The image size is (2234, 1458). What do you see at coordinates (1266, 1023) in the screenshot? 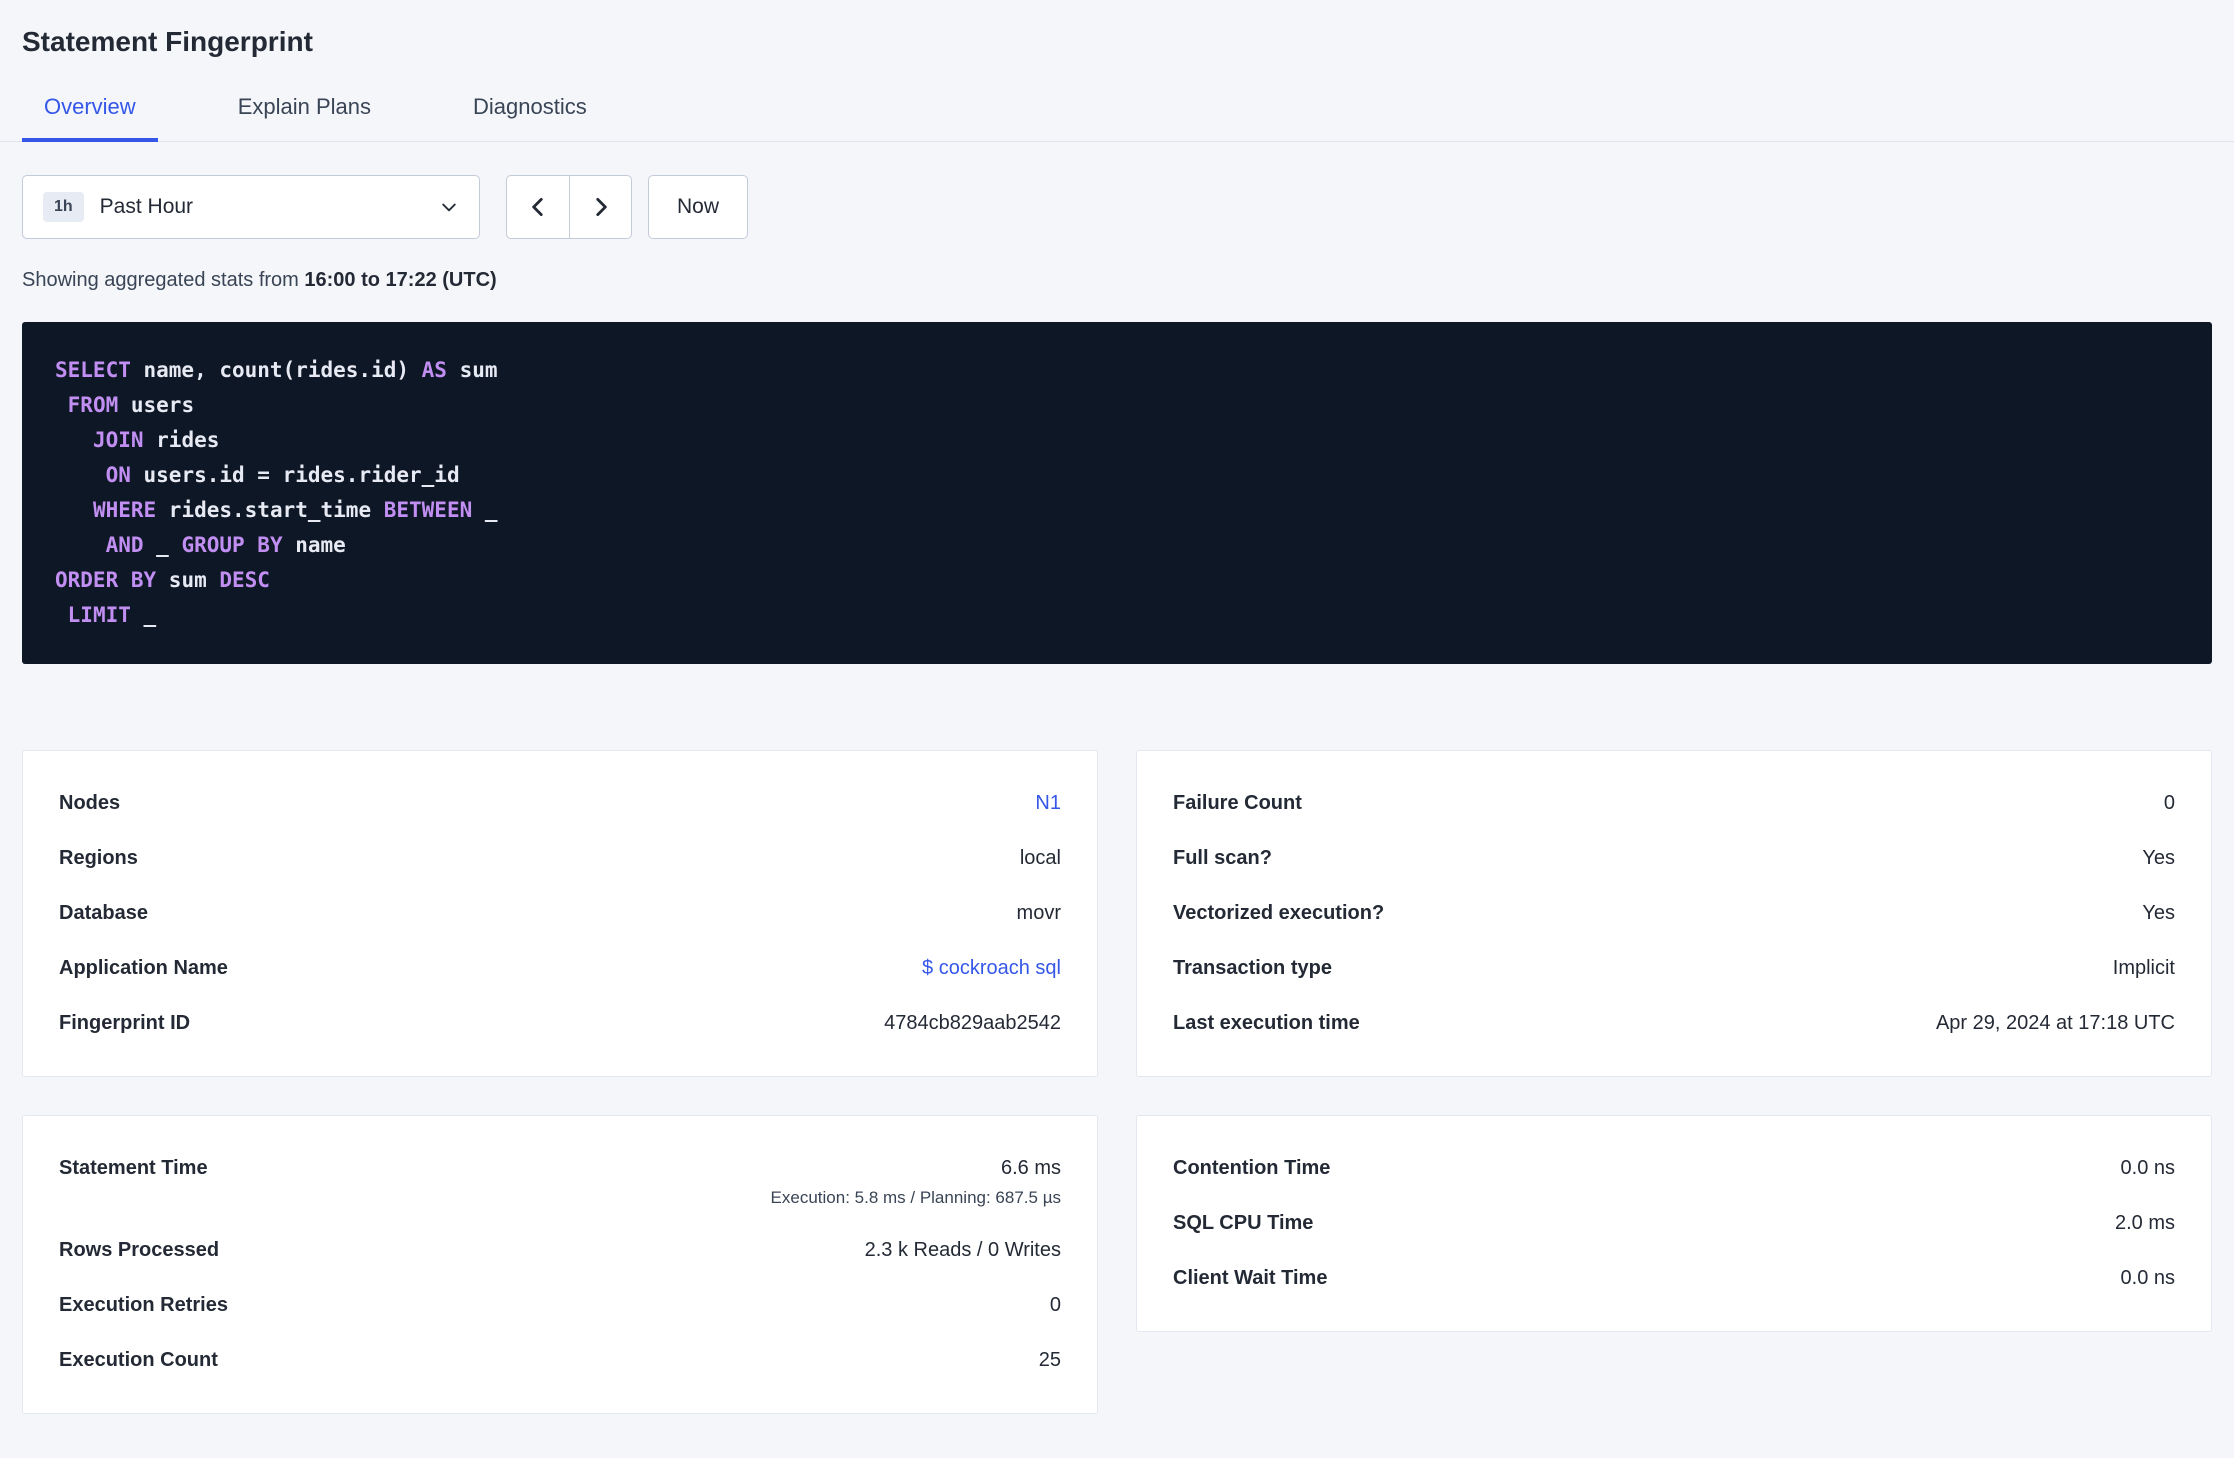
I see `detail-label: Last execution time` at bounding box center [1266, 1023].